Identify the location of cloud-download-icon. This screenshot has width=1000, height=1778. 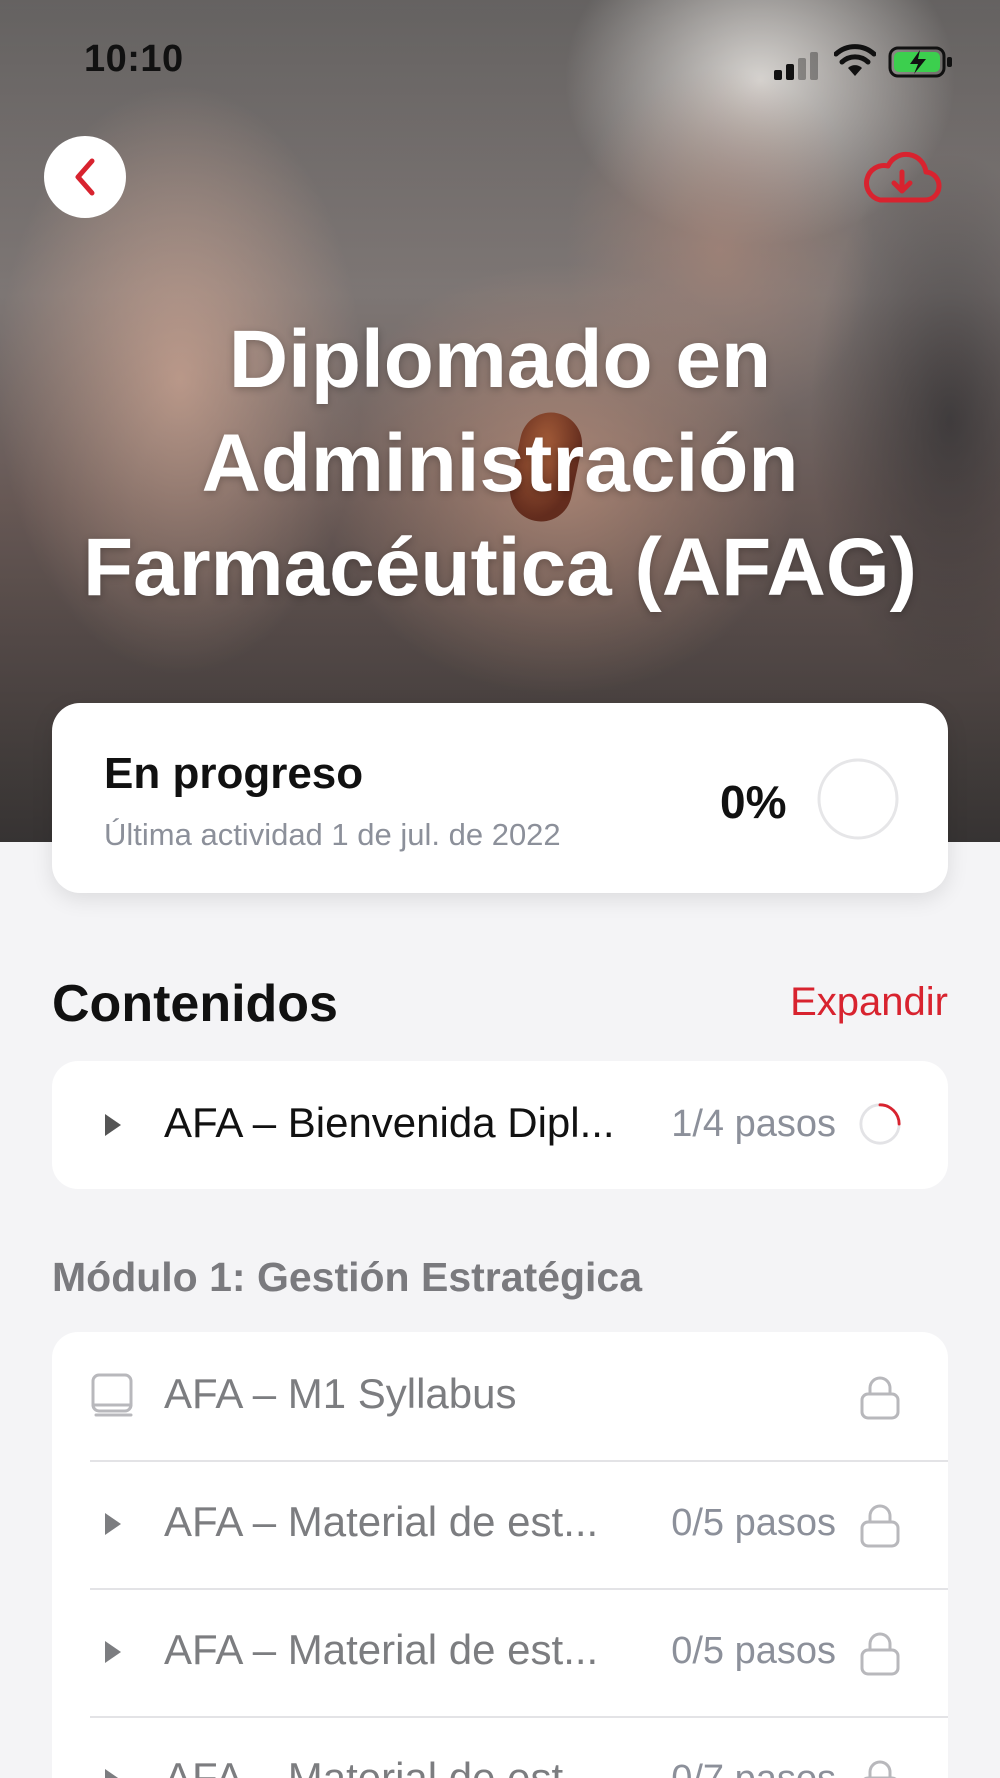
(902, 177).